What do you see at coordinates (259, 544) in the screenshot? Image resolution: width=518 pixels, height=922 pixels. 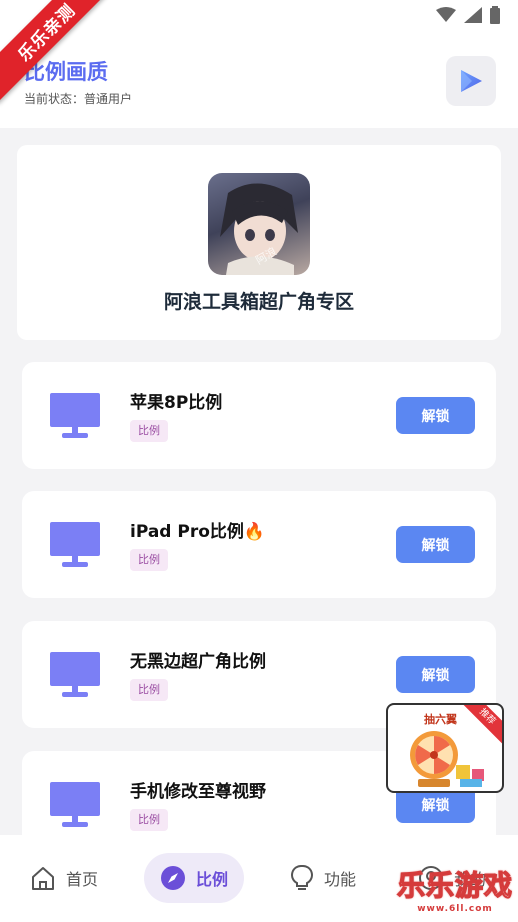 I see `list-item: iPad Pro比例🔥 比例 解锁` at bounding box center [259, 544].